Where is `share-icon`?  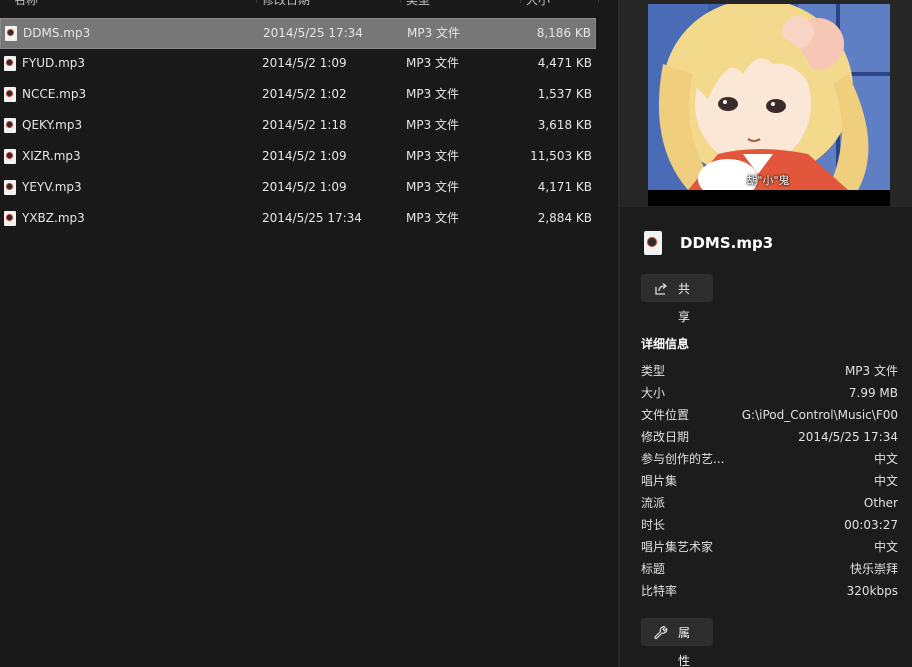
share-icon is located at coordinates (661, 289).